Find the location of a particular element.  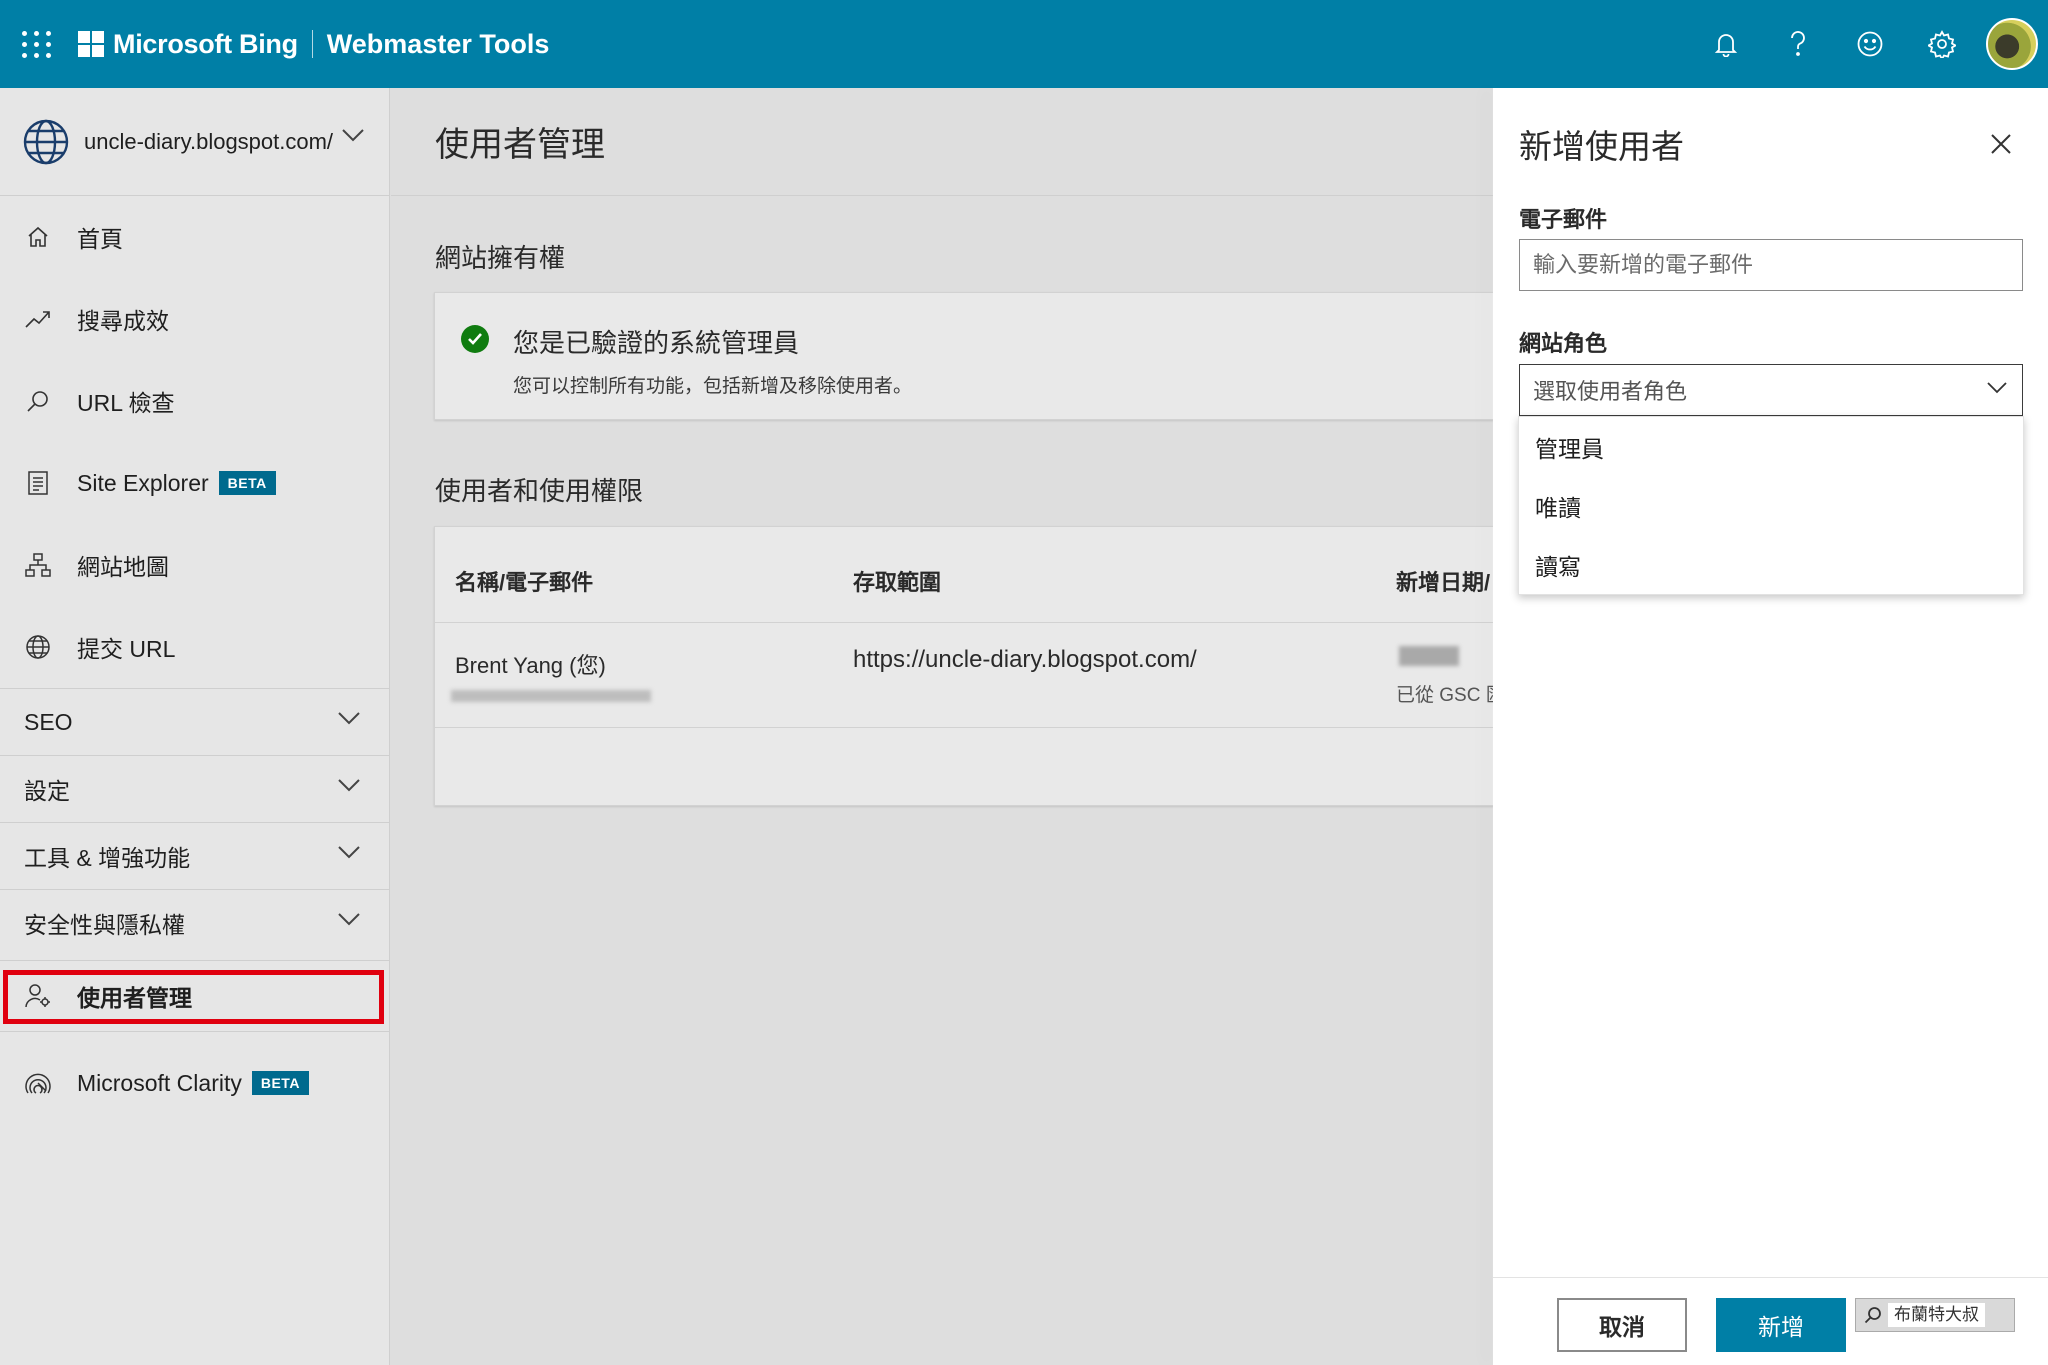

role-option-read-write: 讀寫 is located at coordinates (1771, 564).